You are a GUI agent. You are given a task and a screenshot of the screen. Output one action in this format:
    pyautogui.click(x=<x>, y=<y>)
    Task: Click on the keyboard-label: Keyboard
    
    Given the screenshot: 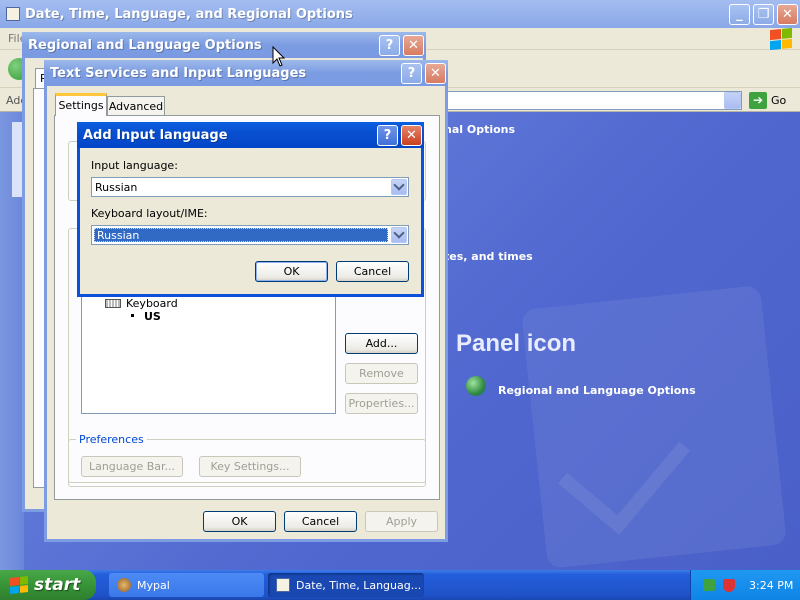 What is the action you would take?
    pyautogui.click(x=152, y=303)
    